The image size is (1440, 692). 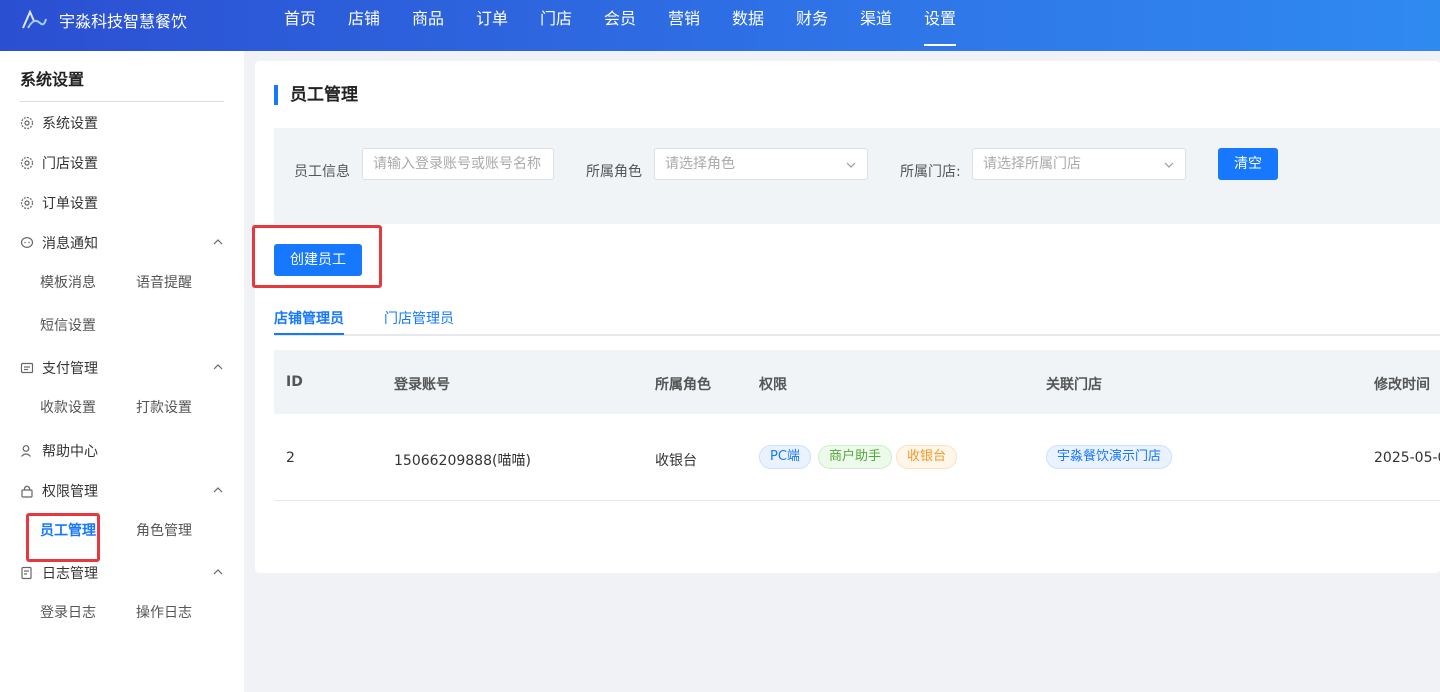 I want to click on sidebar-item-label: 订单设置, so click(x=70, y=204).